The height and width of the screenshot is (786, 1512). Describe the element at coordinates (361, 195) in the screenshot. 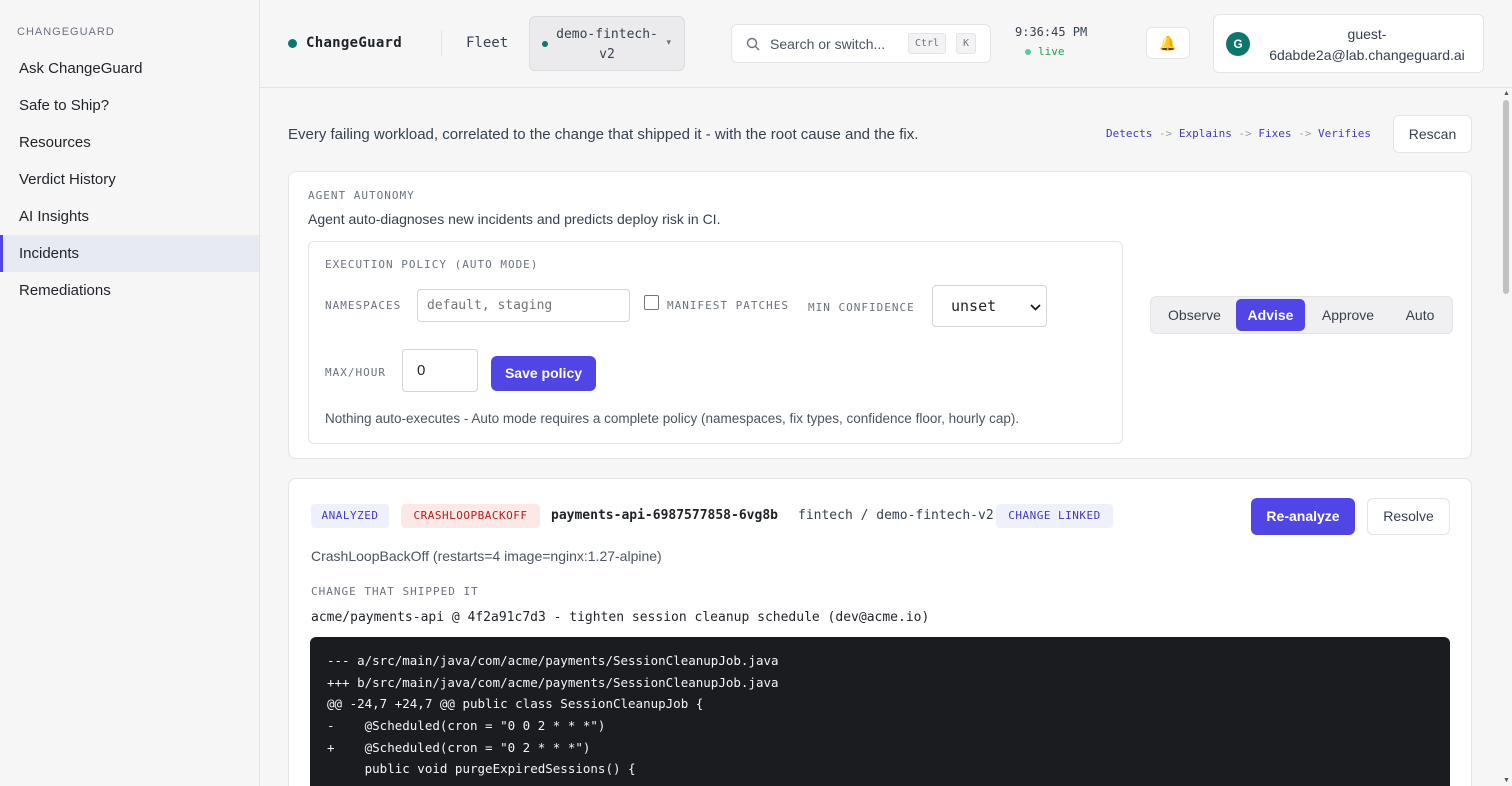

I see `autonomy-title: AGENT AUTONOMY` at that location.